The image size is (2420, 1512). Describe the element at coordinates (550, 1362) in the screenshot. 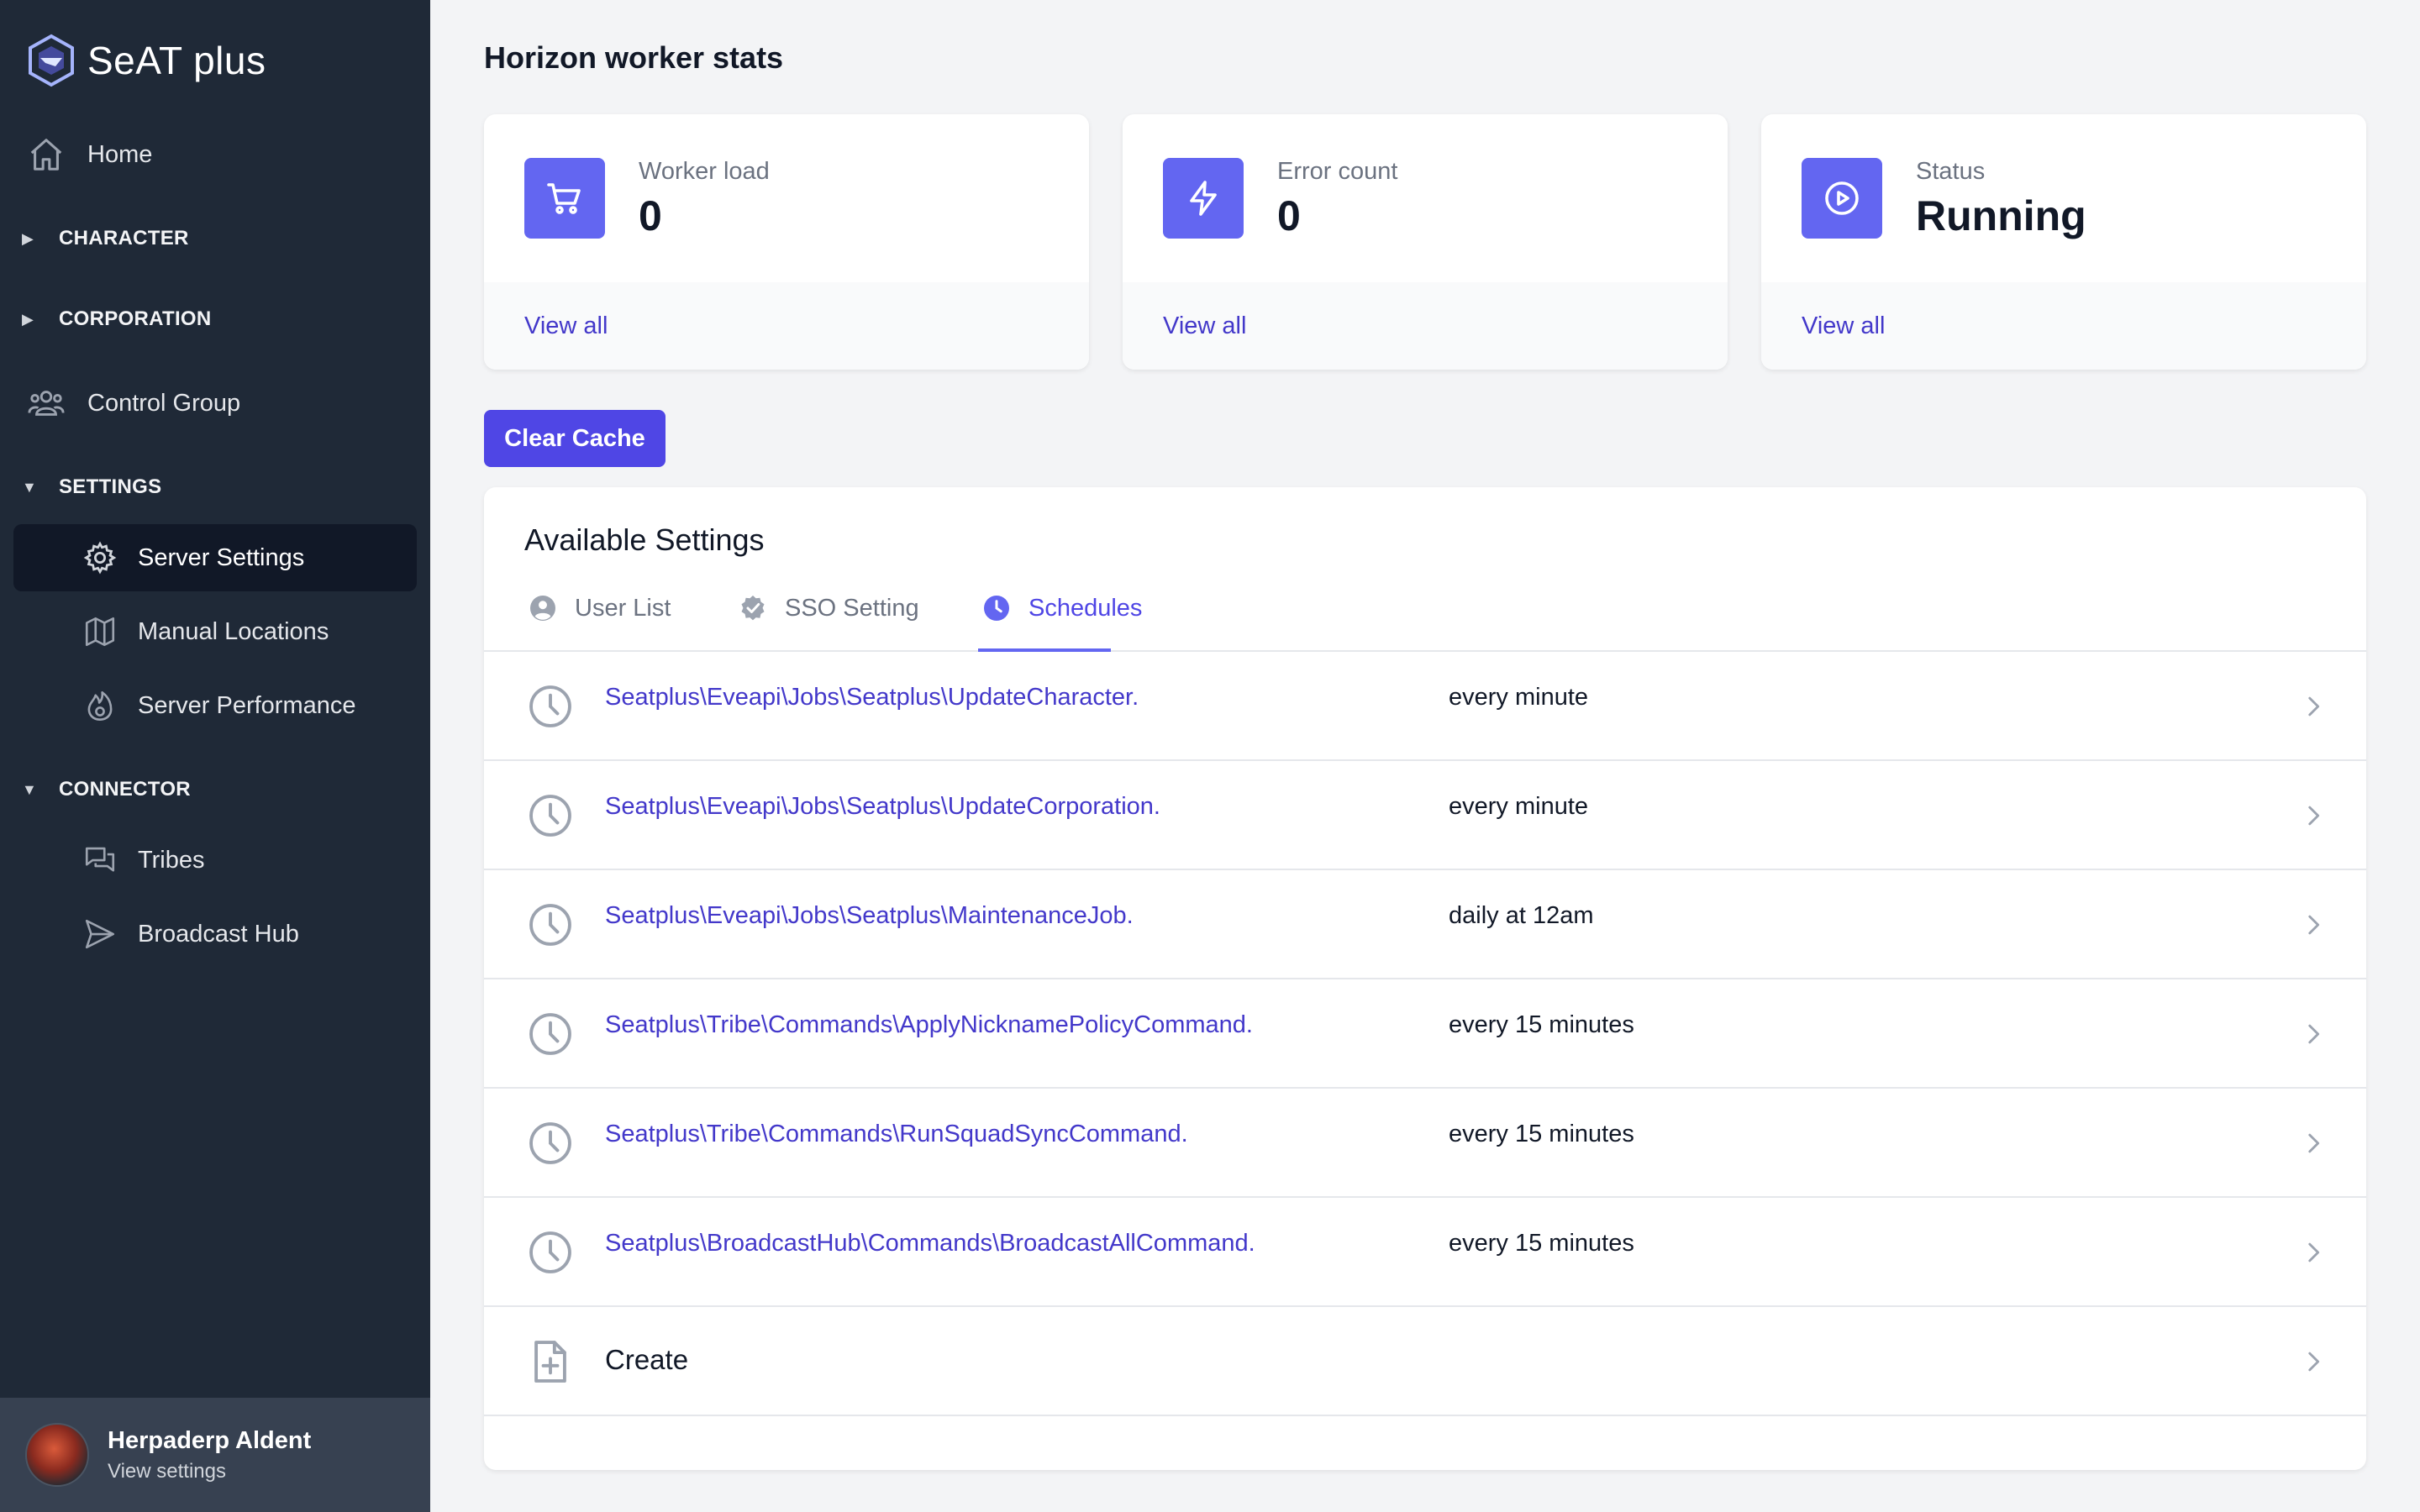

I see `document-add-icon` at that location.